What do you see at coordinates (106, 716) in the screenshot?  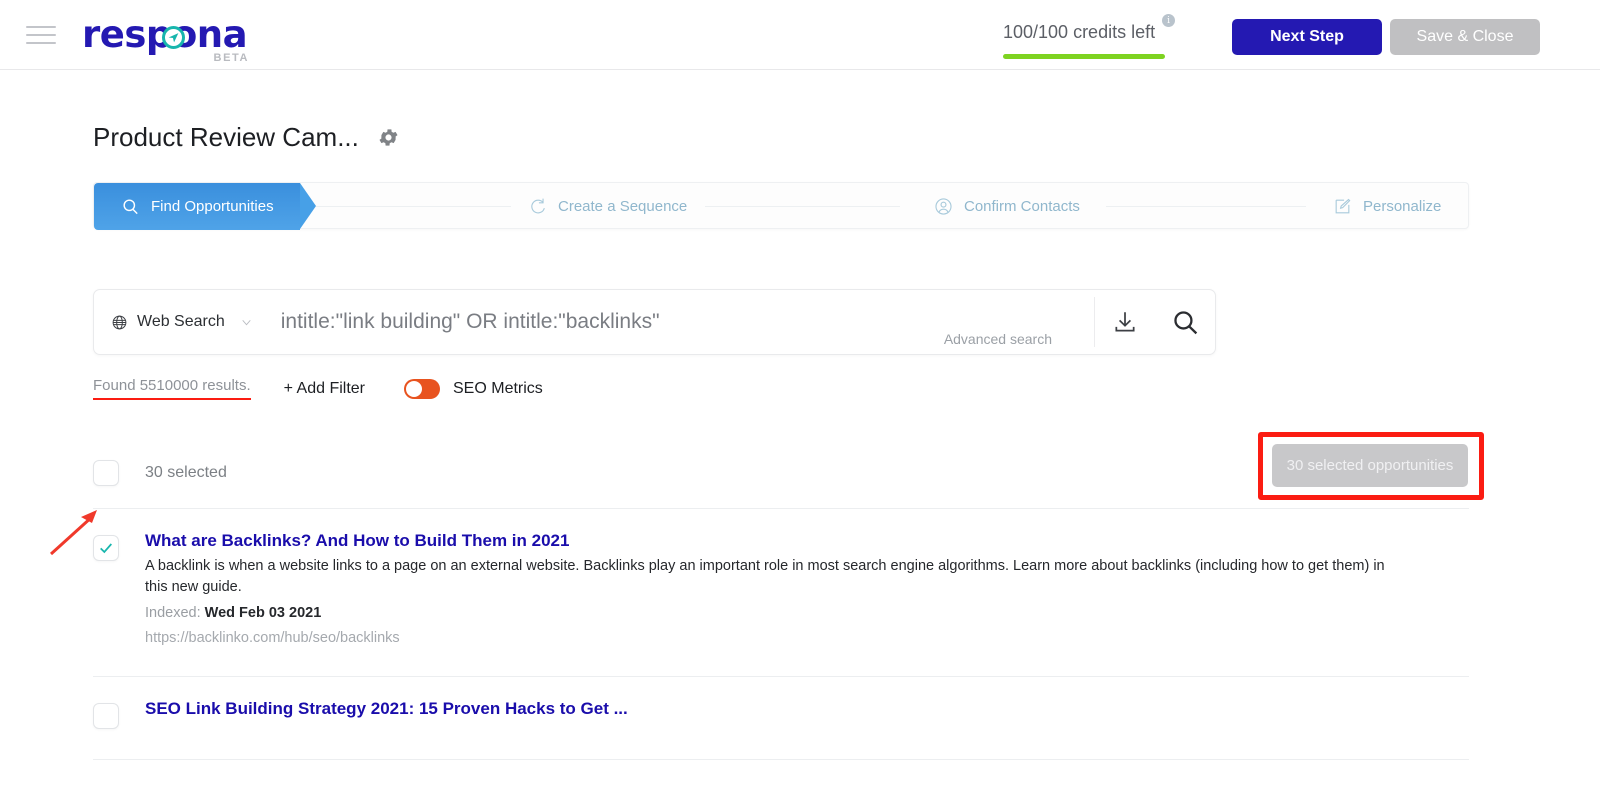 I see `result-checkbox` at bounding box center [106, 716].